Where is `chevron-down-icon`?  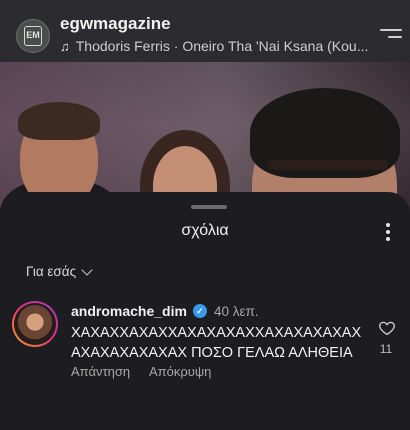
chevron-down-icon is located at coordinates (87, 269).